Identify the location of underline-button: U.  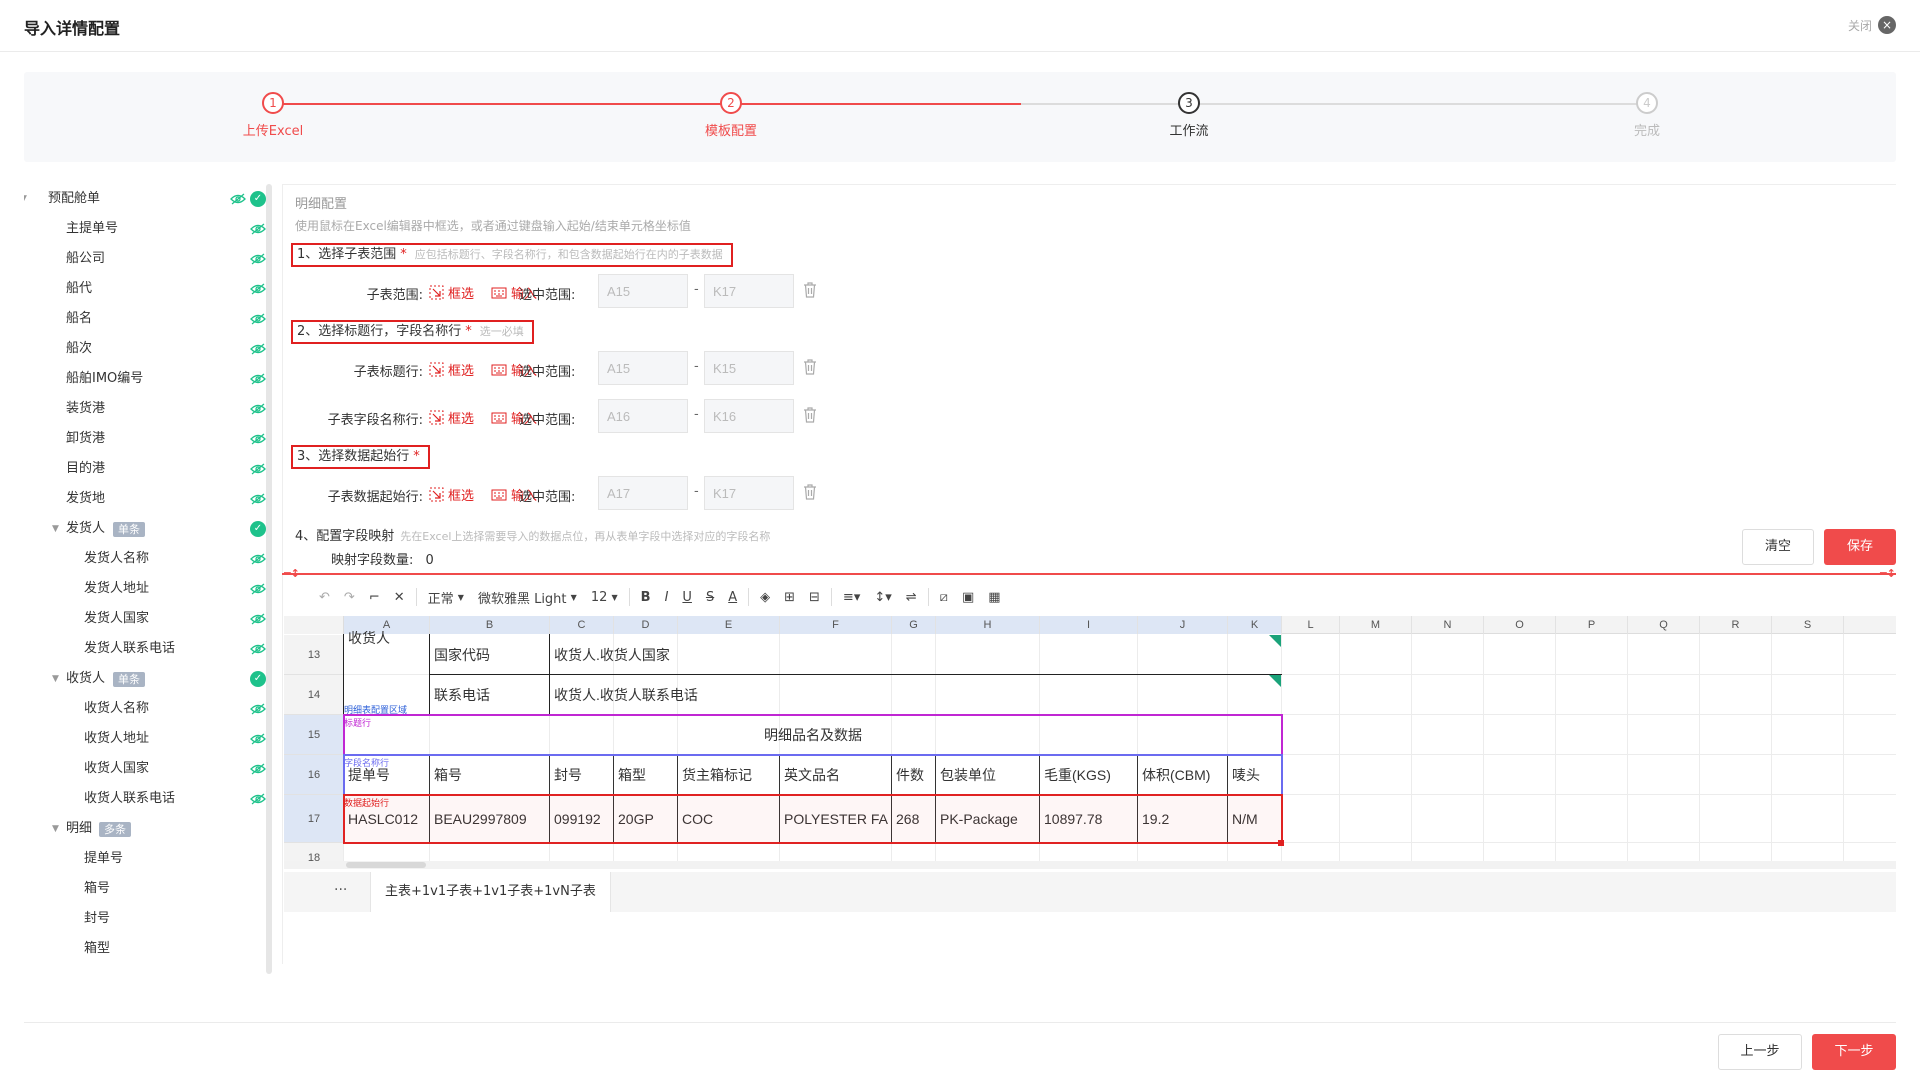
(687, 597).